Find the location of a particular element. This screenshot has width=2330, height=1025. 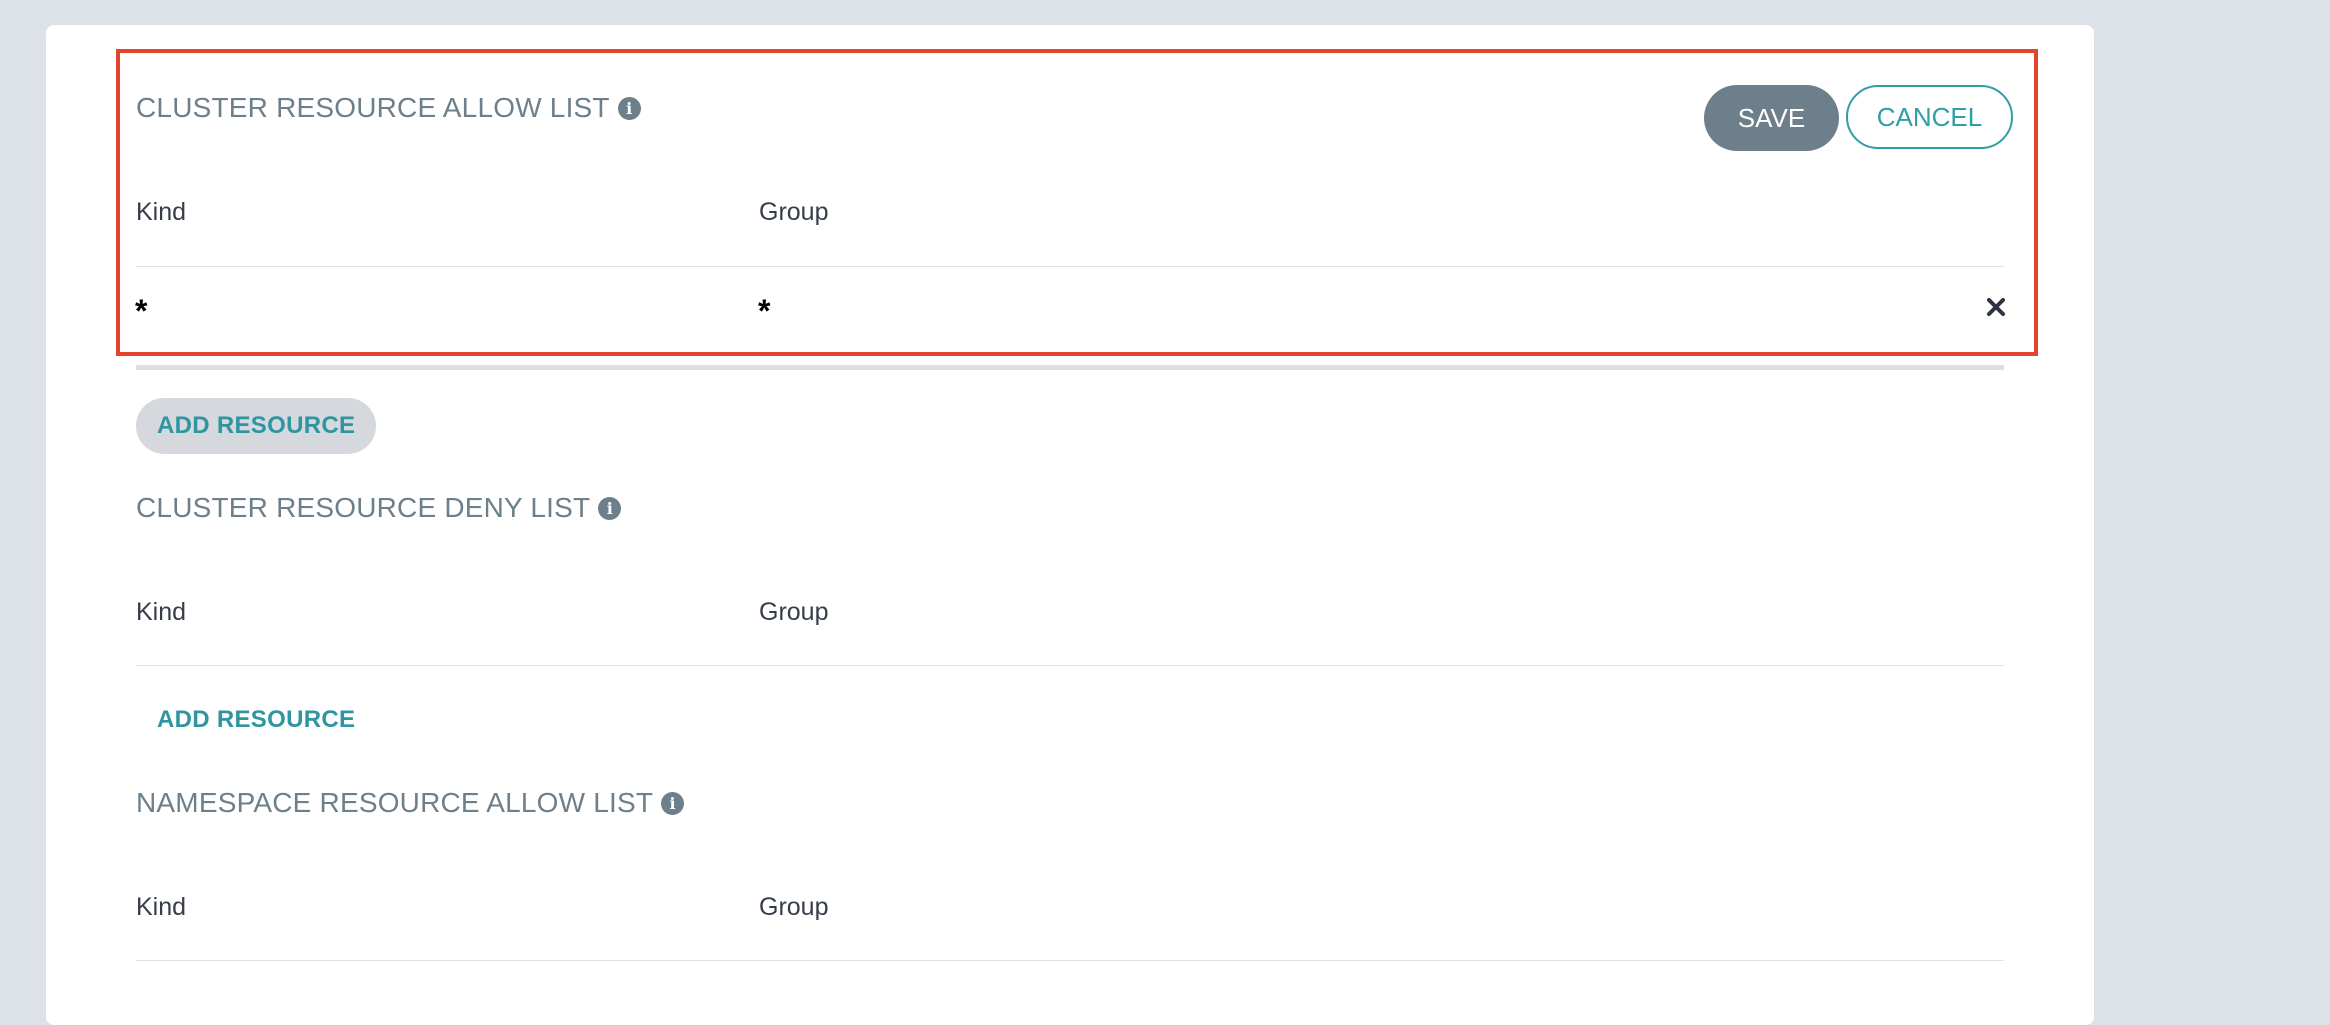

namespace-kind-header: Kind is located at coordinates (161, 907).